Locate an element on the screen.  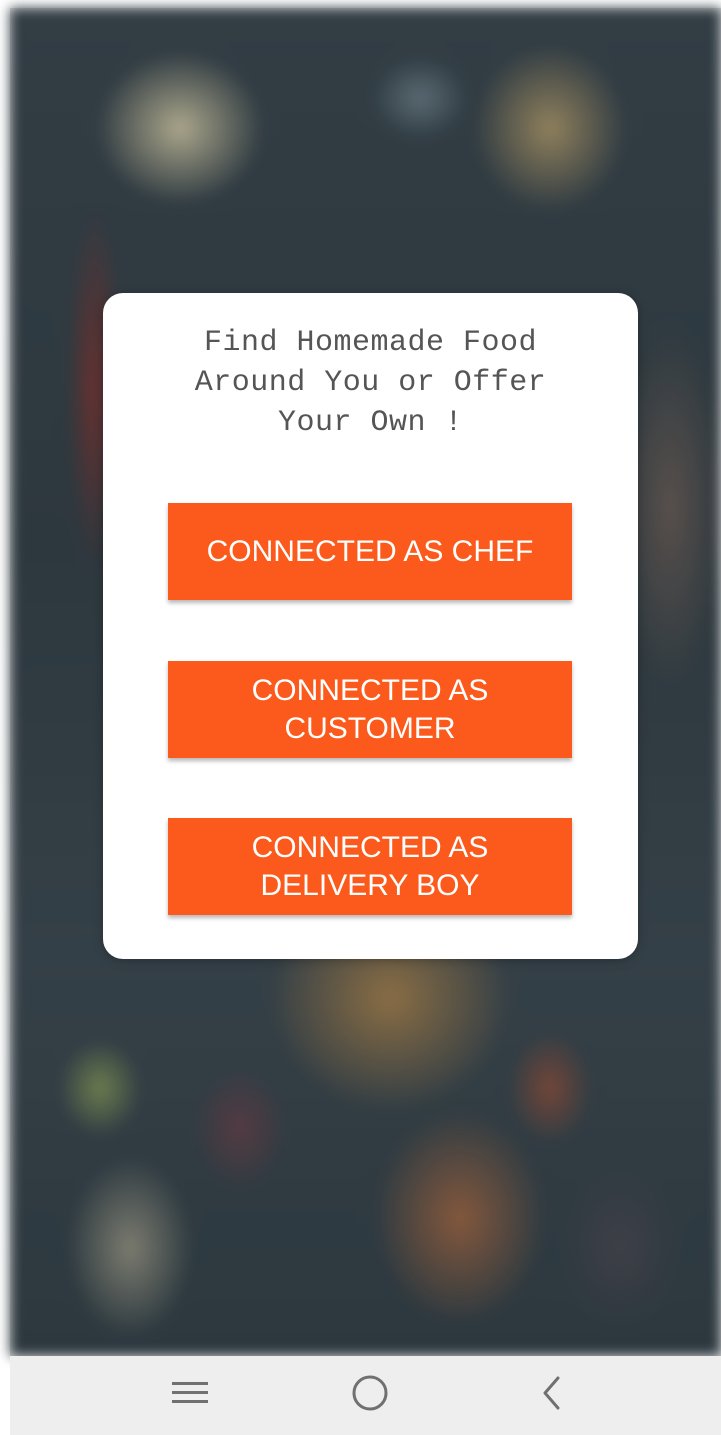
recent-apps-button is located at coordinates (190, 1395).